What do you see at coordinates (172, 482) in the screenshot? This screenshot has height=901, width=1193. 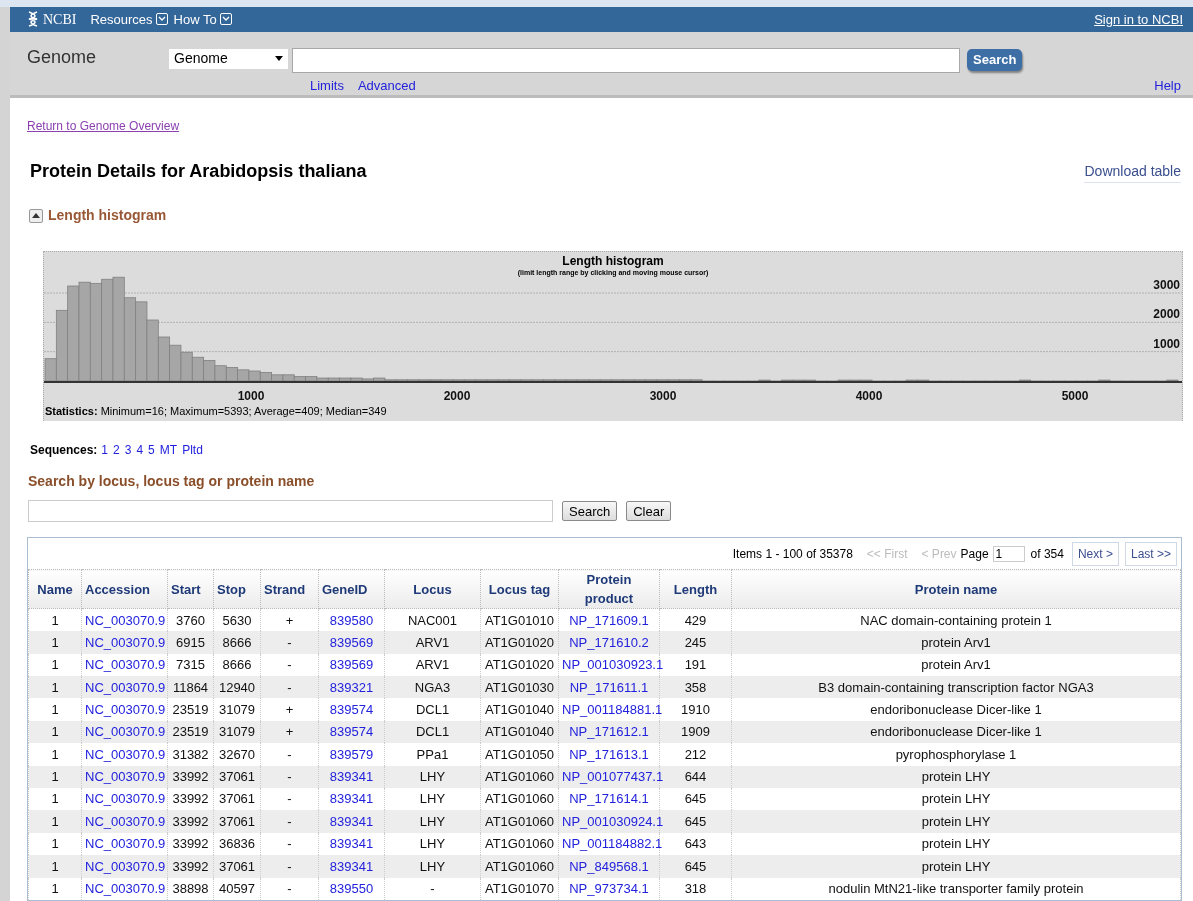 I see `search-heading: Search by locus, locus tag or protein name` at bounding box center [172, 482].